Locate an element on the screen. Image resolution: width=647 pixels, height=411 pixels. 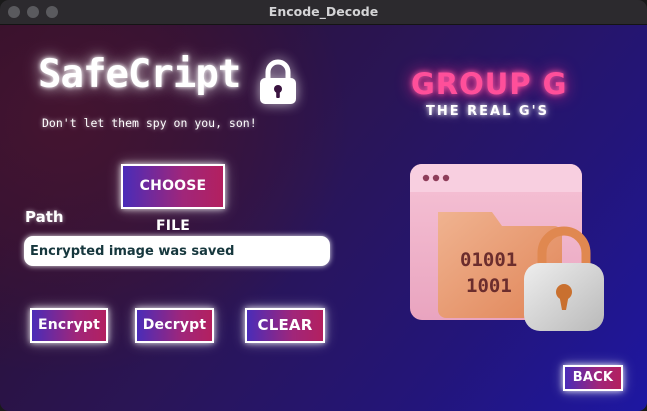
binary-text-line-2: 1001 is located at coordinates (489, 286).